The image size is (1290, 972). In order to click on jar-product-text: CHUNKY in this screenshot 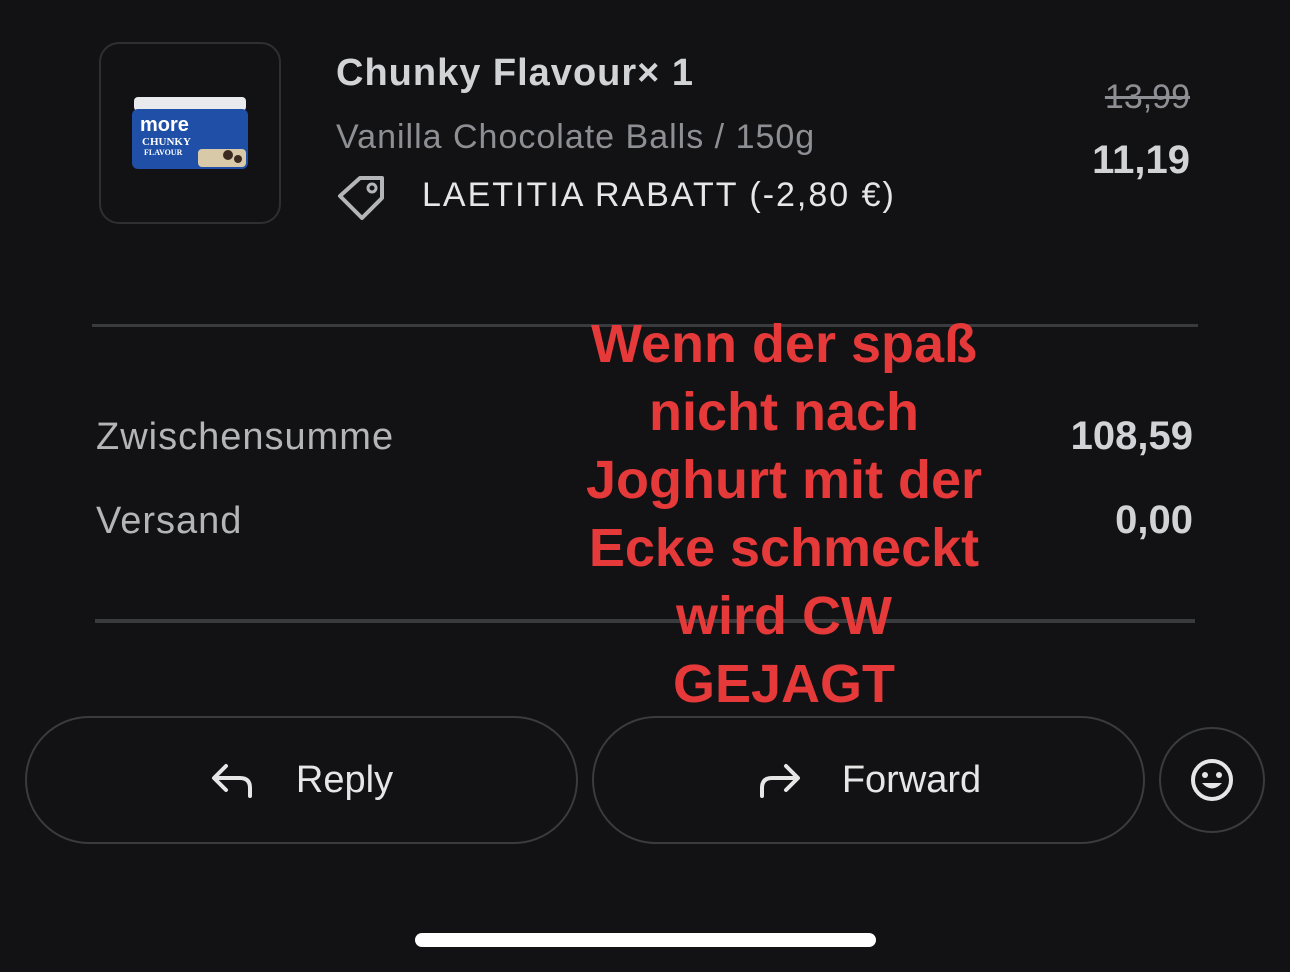, I will do `click(166, 142)`.